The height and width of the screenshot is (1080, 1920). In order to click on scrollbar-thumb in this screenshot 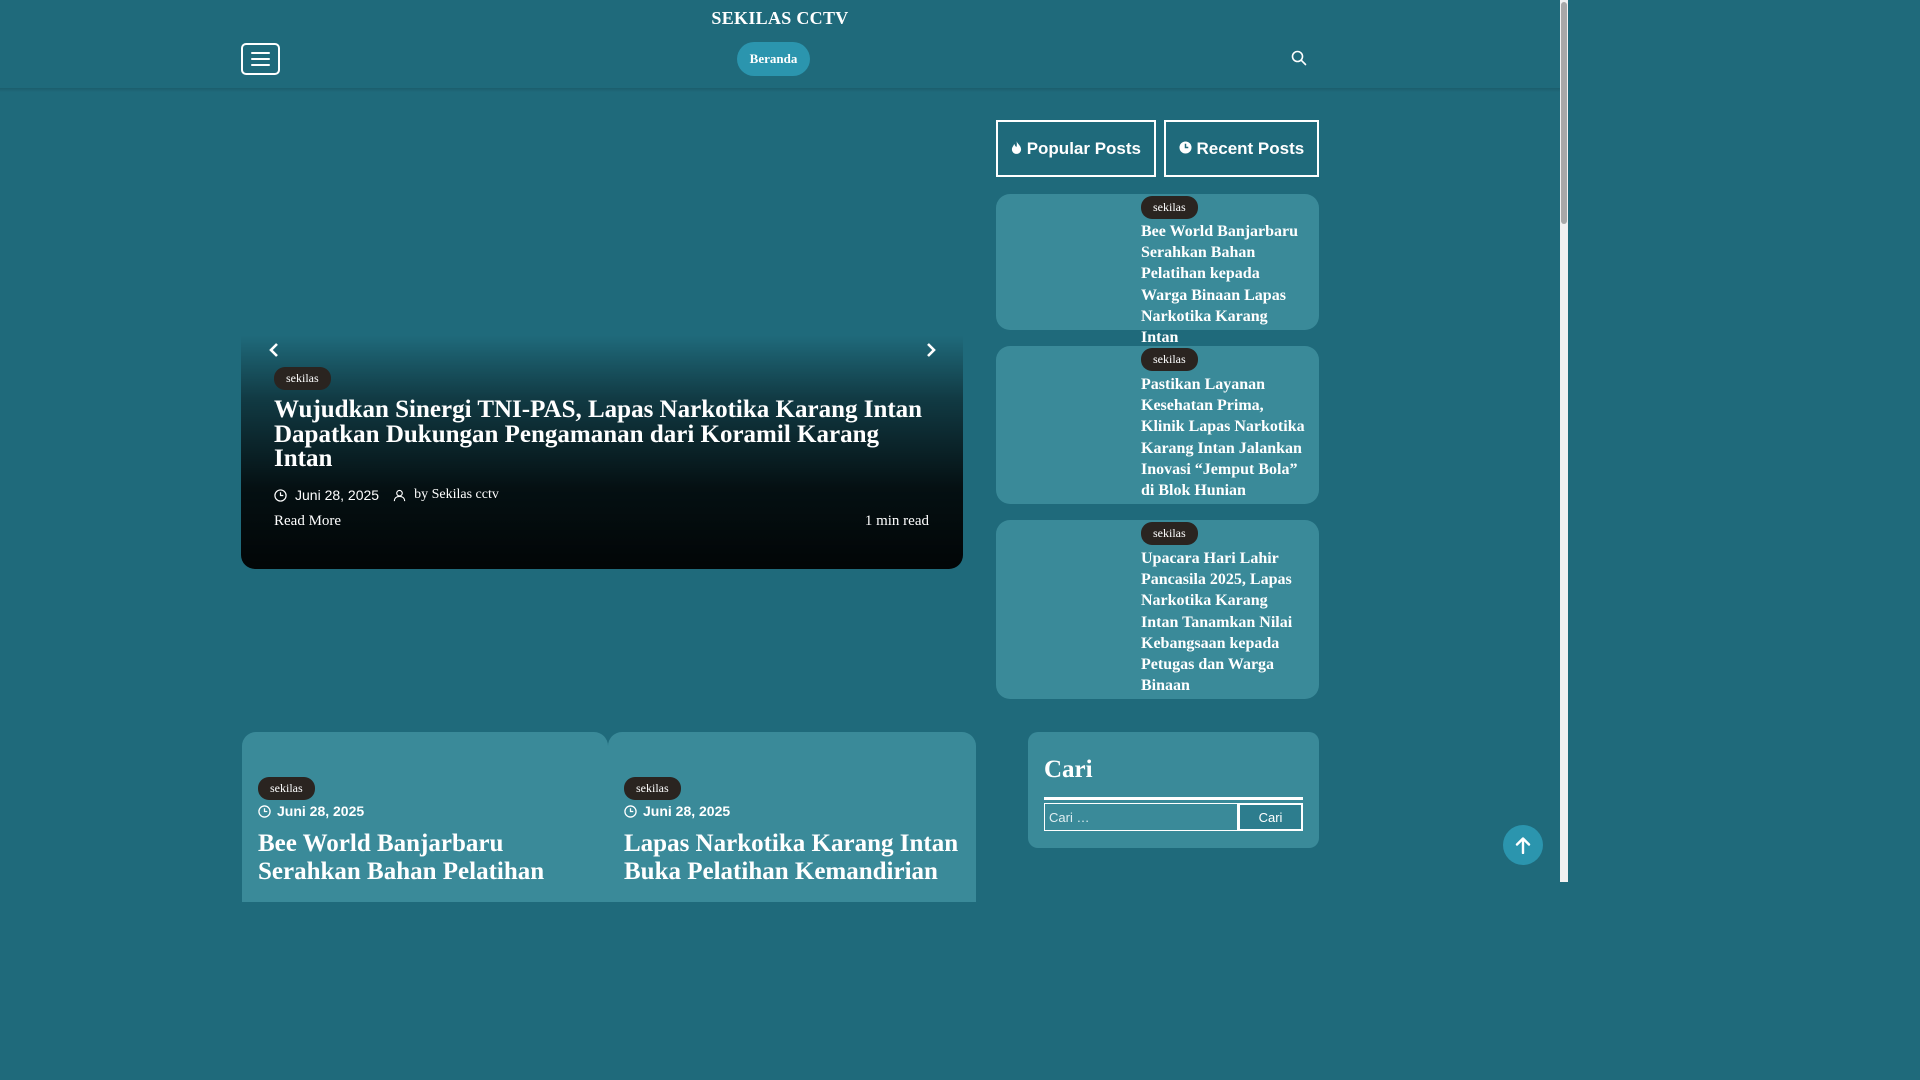, I will do `click(1564, 113)`.